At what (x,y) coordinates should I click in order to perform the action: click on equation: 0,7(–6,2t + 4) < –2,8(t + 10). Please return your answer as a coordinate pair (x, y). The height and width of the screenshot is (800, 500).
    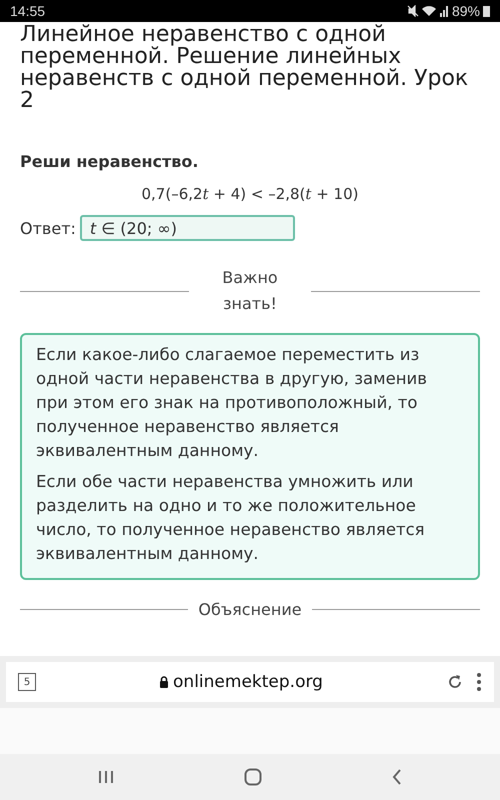
    Looking at the image, I should click on (250, 194).